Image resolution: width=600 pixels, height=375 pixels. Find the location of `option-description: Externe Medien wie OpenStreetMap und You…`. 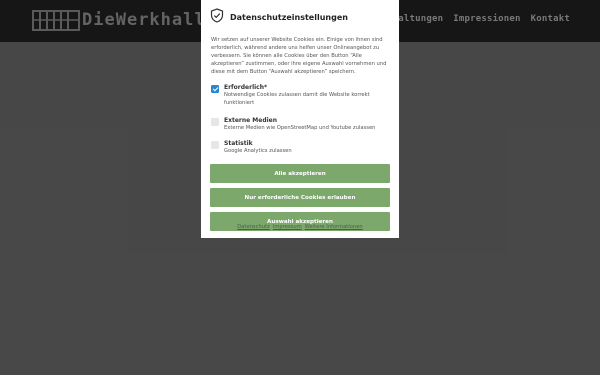

option-description: Externe Medien wie OpenStreetMap und You… is located at coordinates (300, 128).